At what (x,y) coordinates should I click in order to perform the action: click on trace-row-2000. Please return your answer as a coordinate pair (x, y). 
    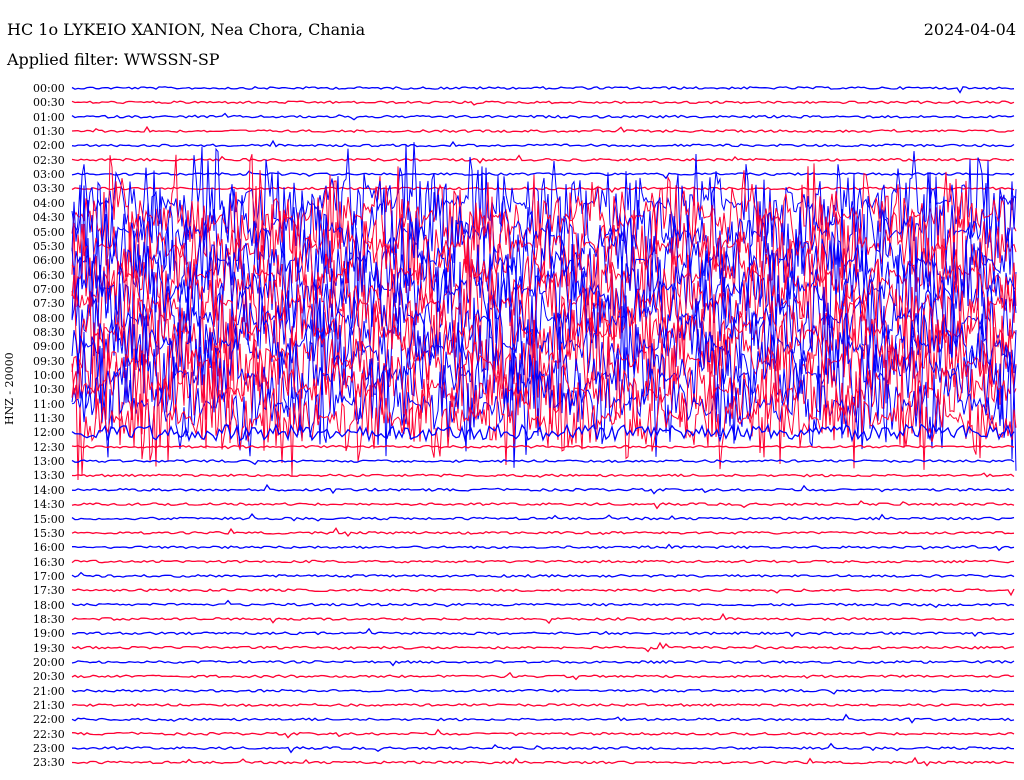
    Looking at the image, I should click on (543, 663).